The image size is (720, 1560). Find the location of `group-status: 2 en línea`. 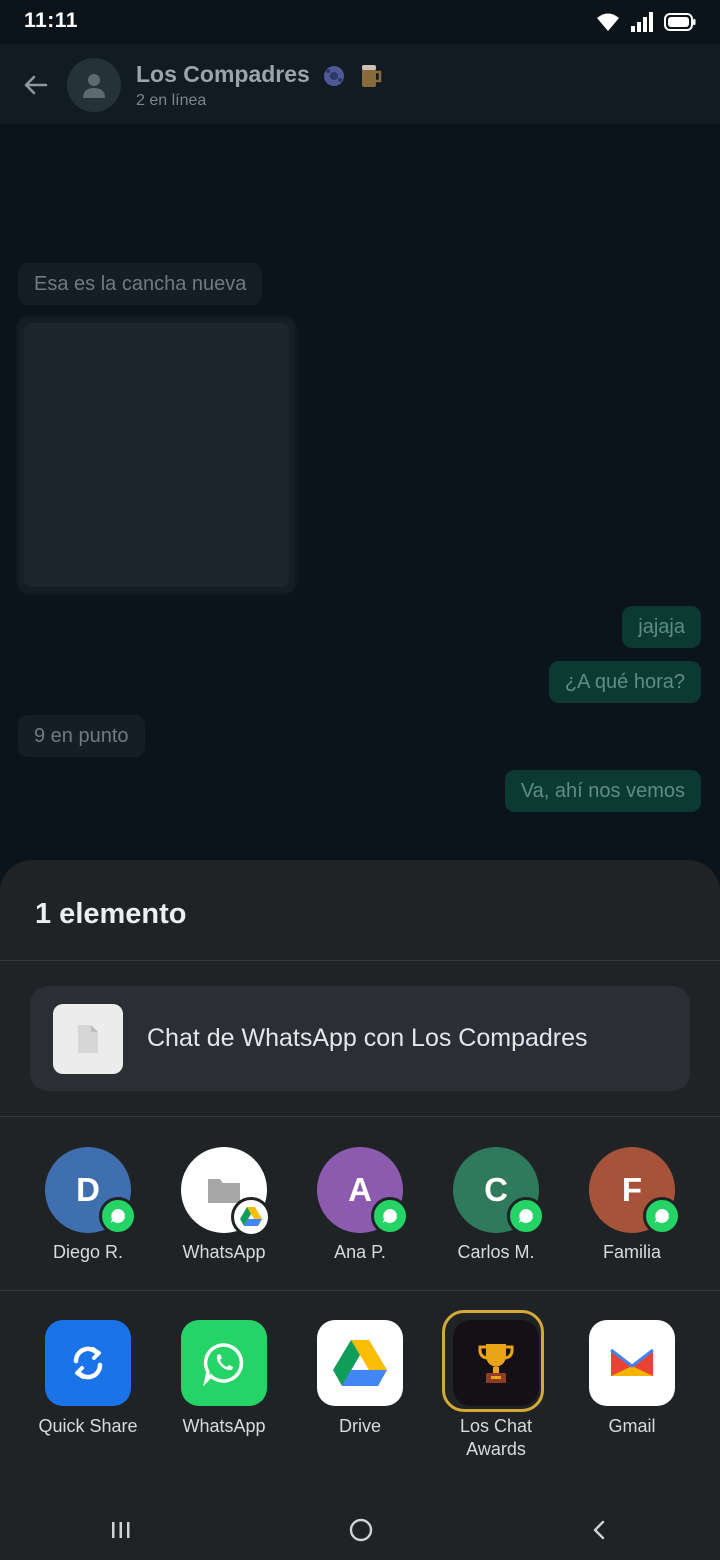

group-status: 2 en línea is located at coordinates (171, 100).